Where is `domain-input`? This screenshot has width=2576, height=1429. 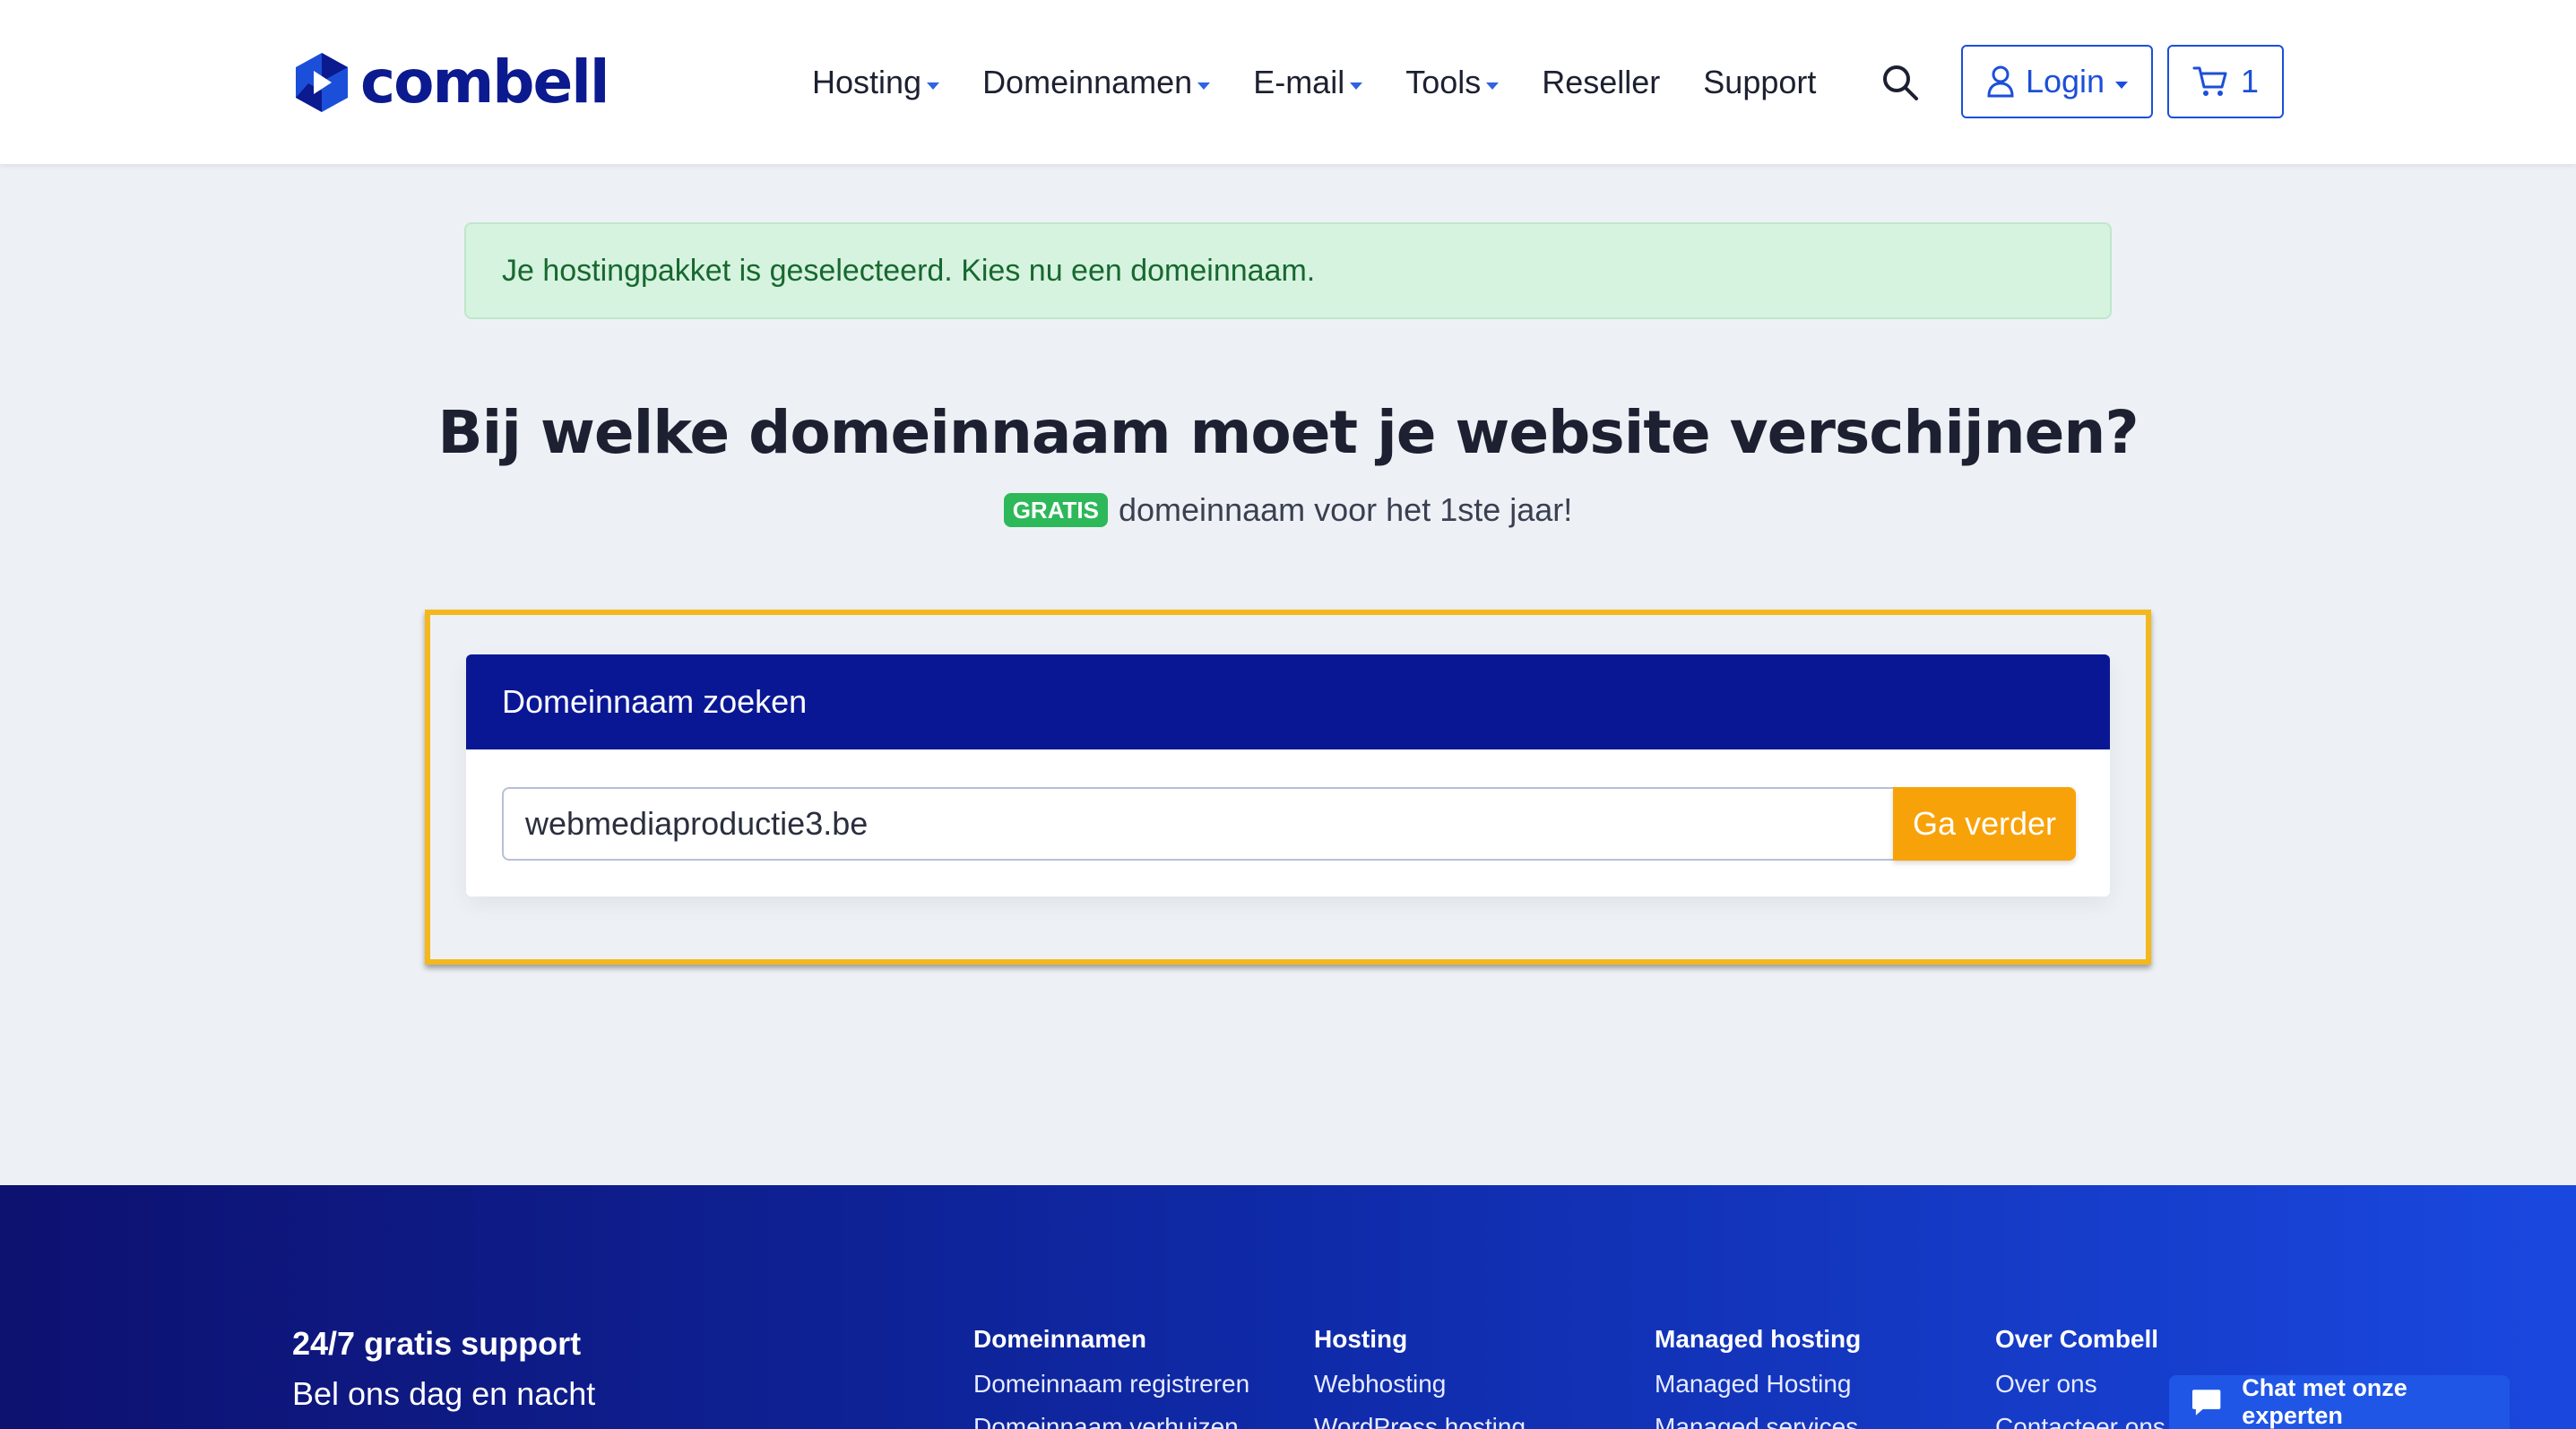
domain-input is located at coordinates (1206, 824).